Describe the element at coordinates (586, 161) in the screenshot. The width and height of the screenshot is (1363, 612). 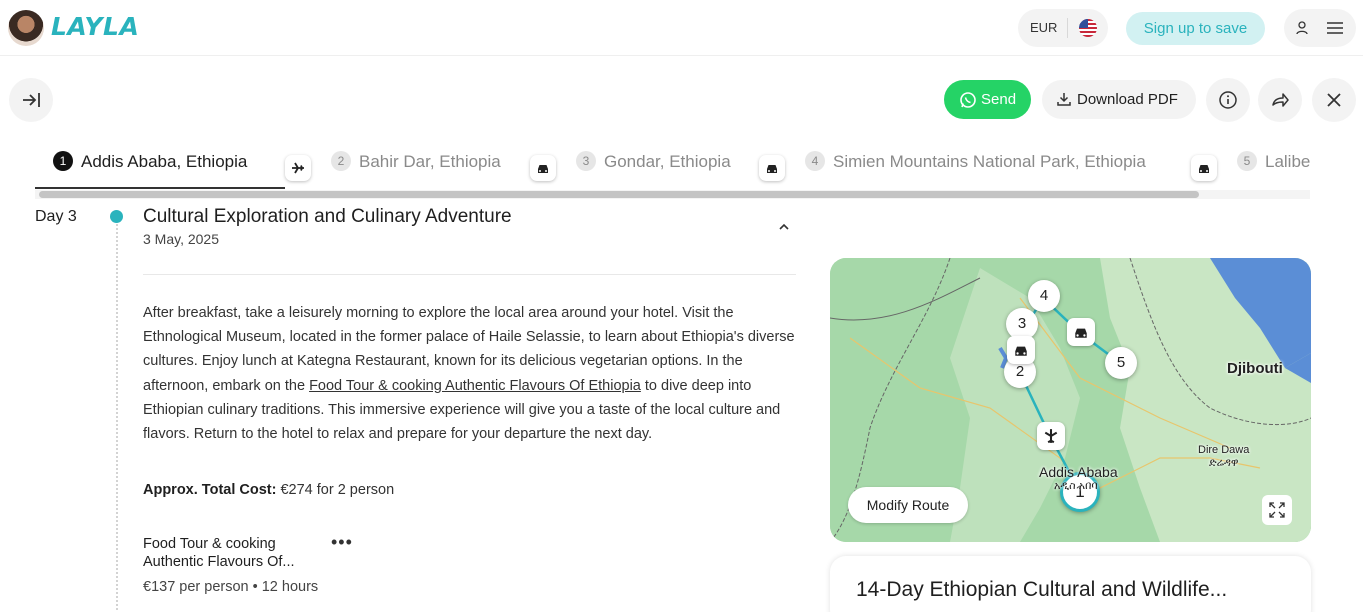
I see `tab-number: 3` at that location.